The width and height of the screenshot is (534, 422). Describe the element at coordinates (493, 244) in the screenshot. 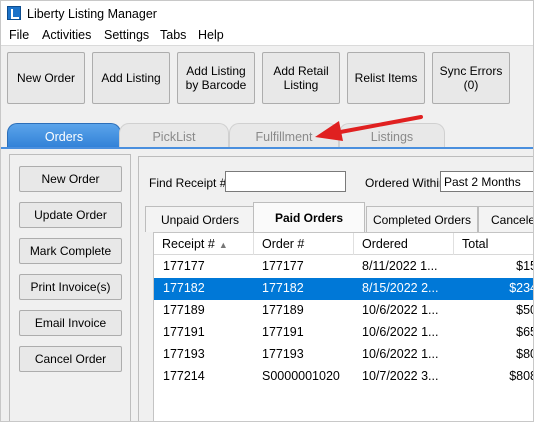

I see `column-header-total: Total` at that location.